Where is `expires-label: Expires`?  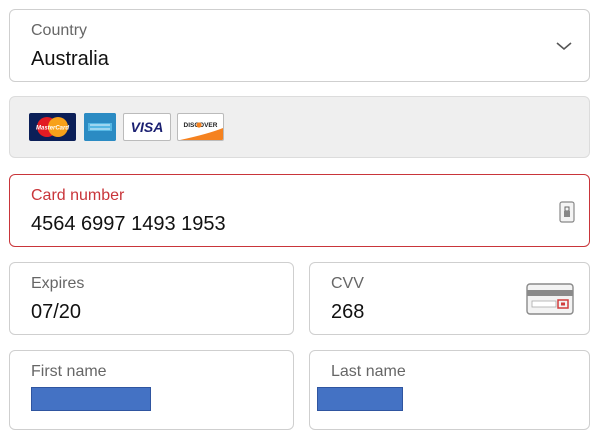
expires-label: Expires is located at coordinates (58, 283).